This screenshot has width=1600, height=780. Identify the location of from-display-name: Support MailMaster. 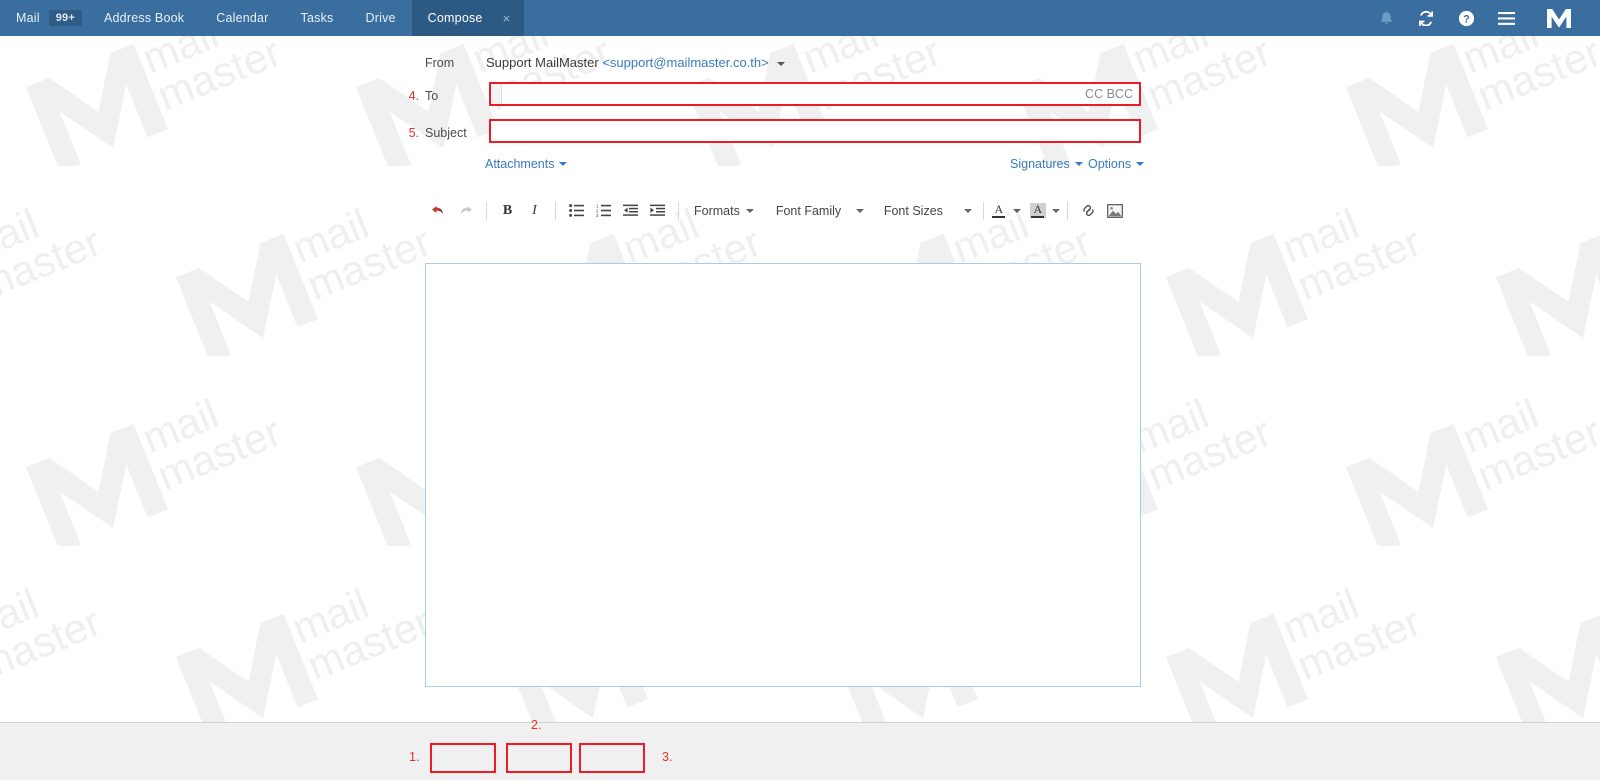
(542, 62).